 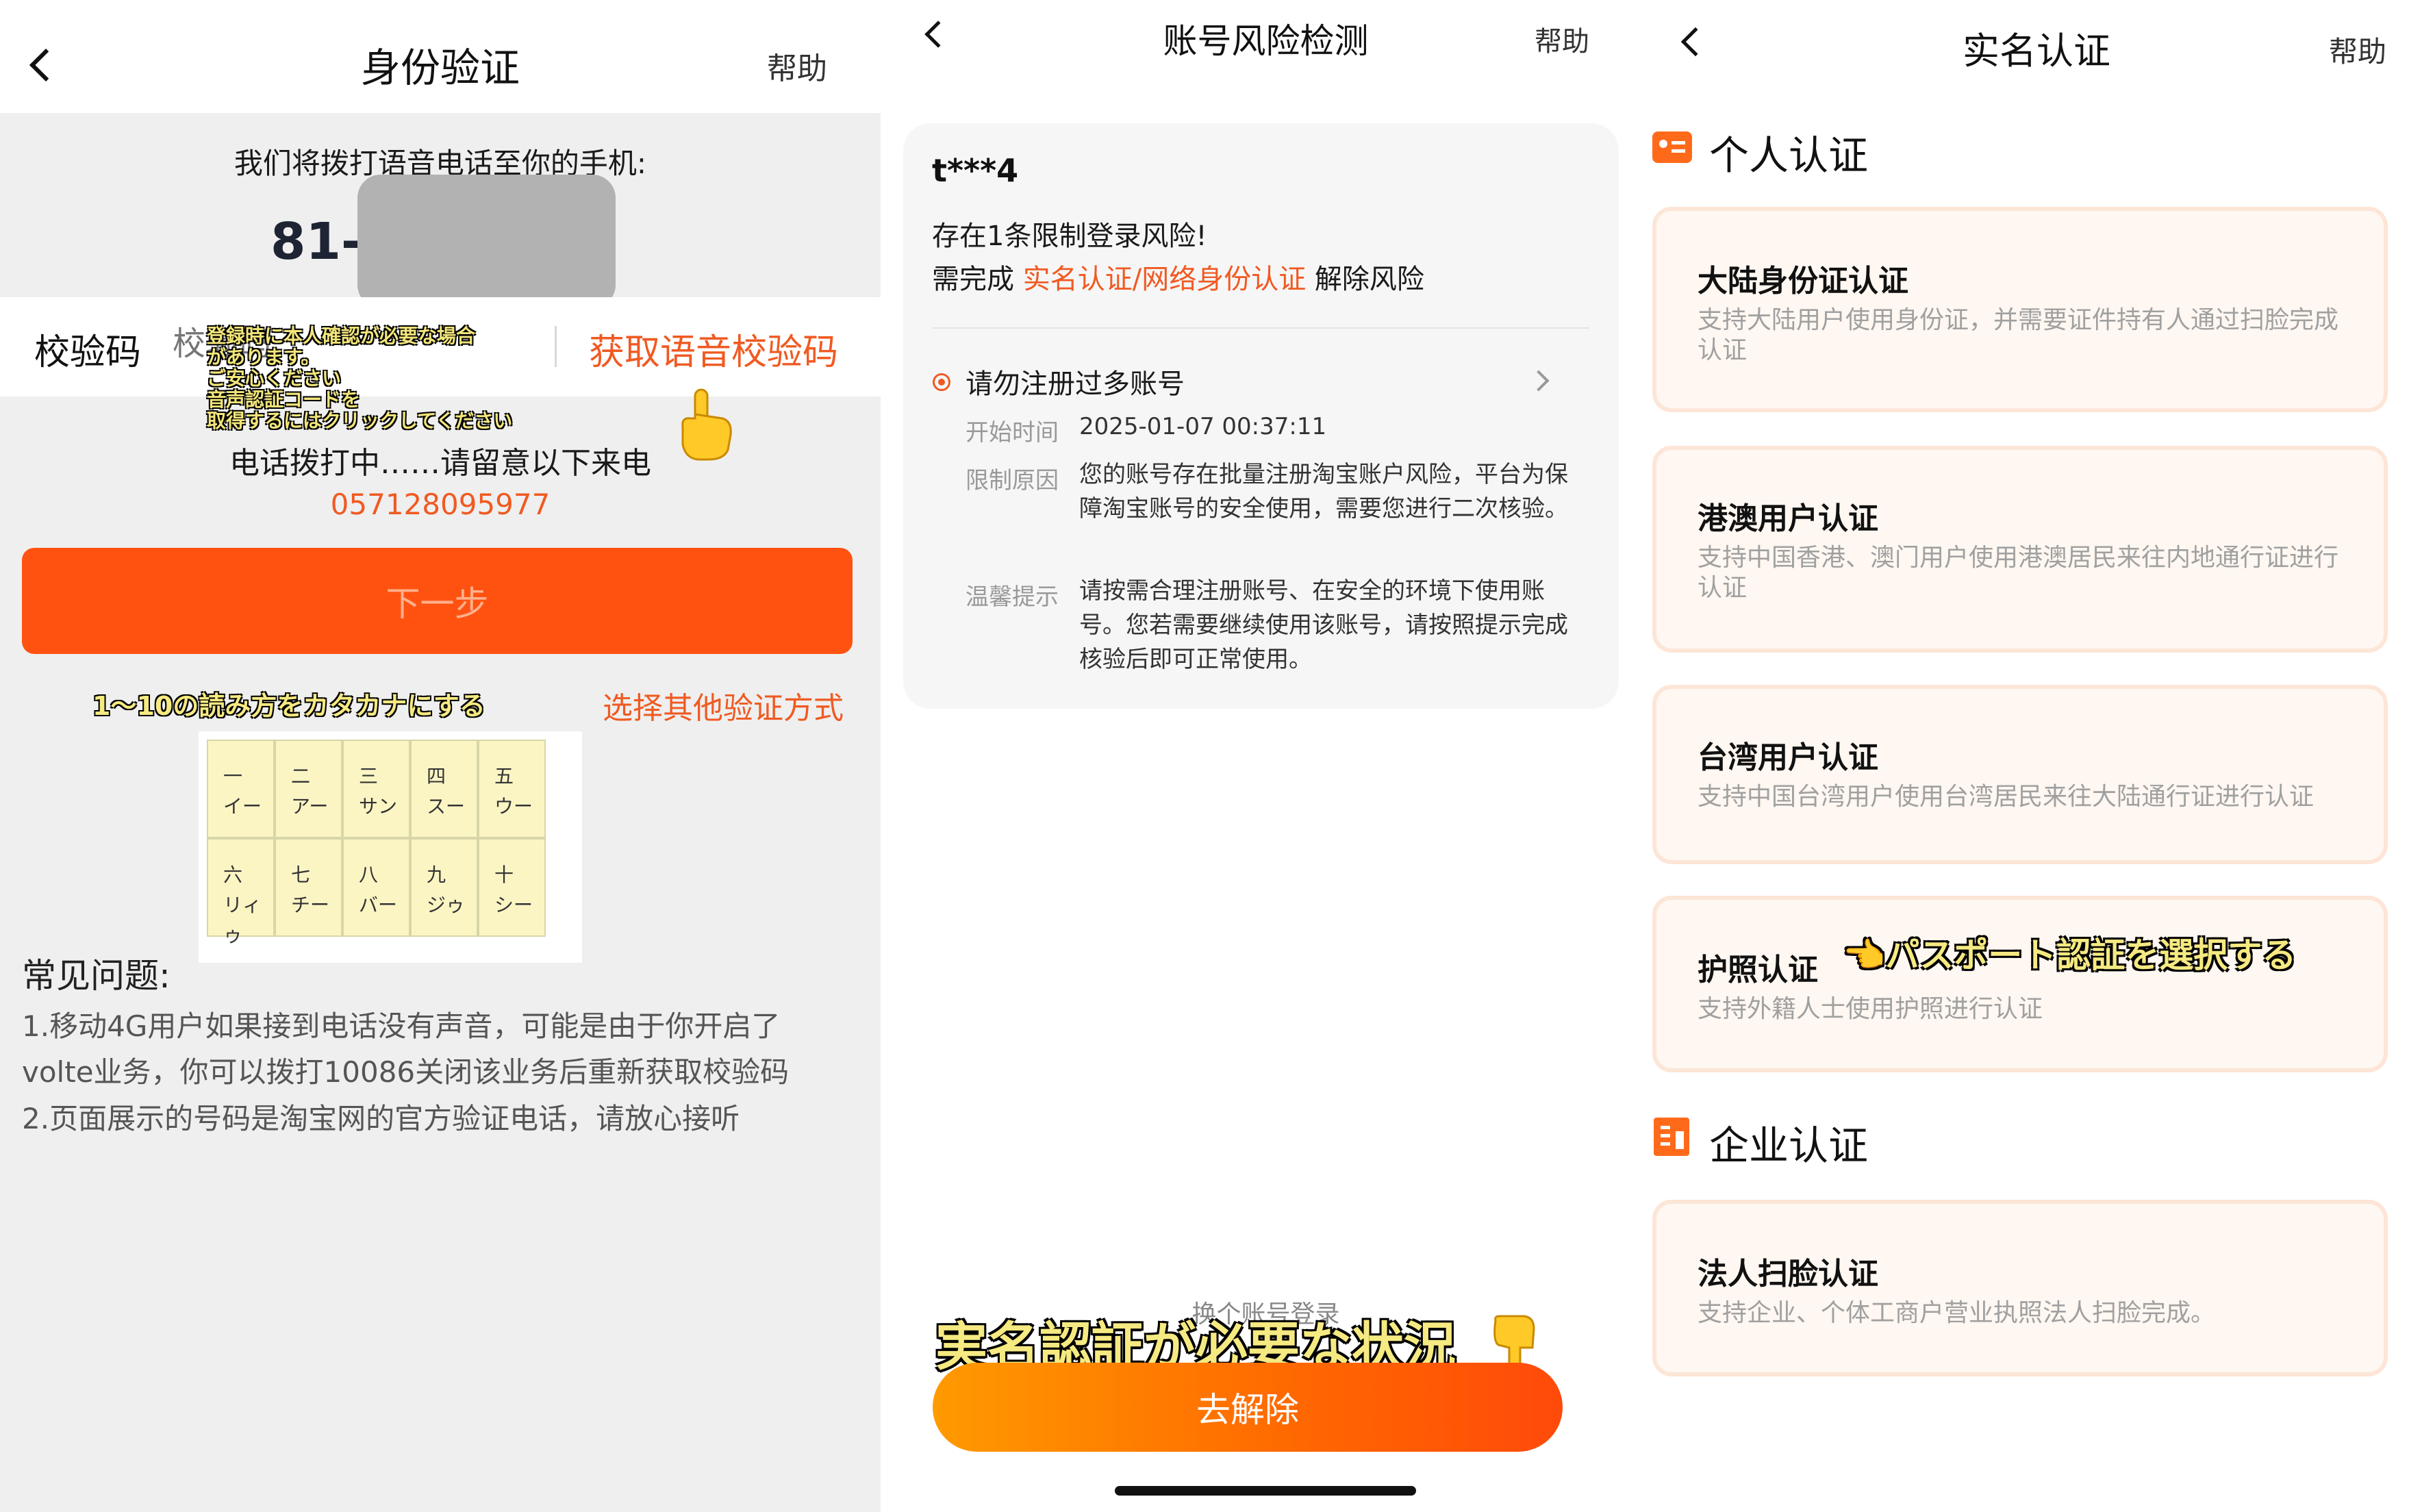 What do you see at coordinates (2020, 774) in the screenshot?
I see `taiwan-card: 台湾用户认证 支持中国台湾用户使用台湾居民来往大陆通行证进行认证` at bounding box center [2020, 774].